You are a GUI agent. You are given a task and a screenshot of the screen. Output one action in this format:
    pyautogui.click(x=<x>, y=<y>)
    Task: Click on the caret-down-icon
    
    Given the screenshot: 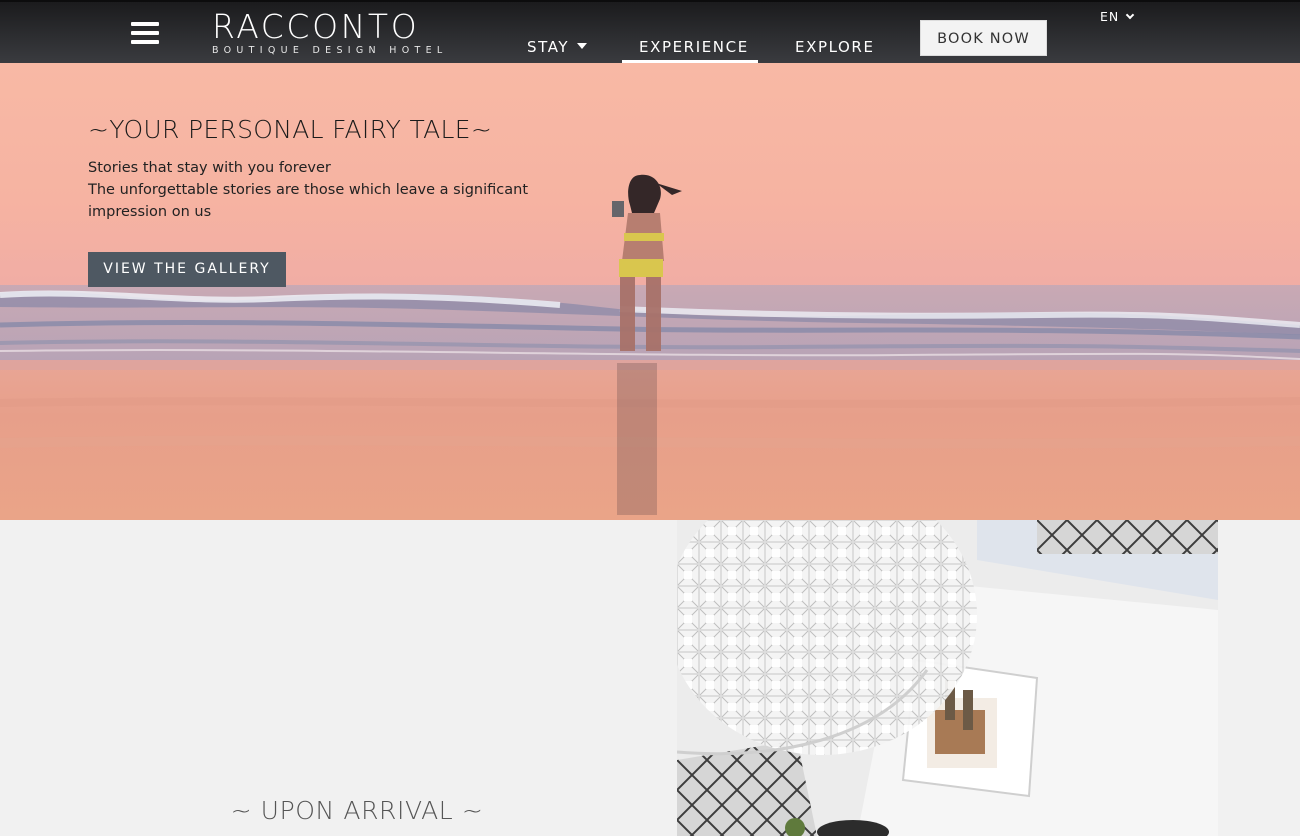 What is the action you would take?
    pyautogui.click(x=582, y=46)
    